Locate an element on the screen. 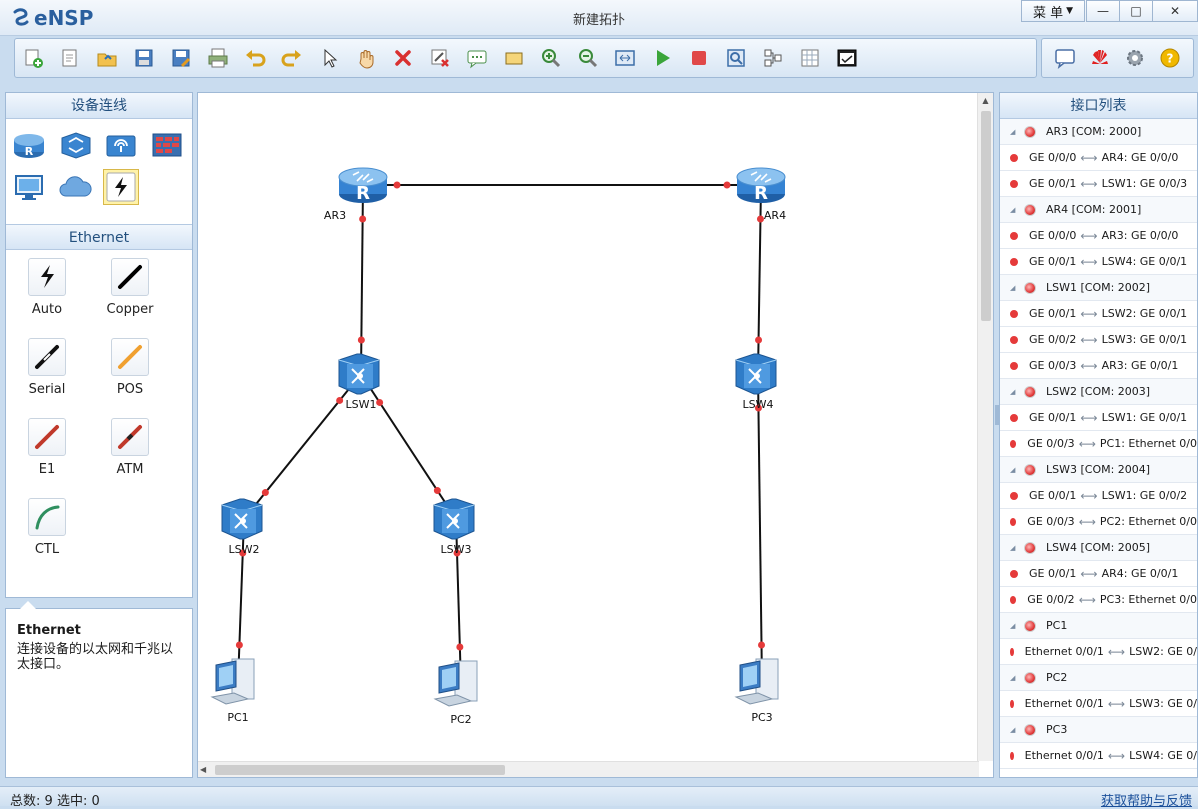 This screenshot has width=1198, height=809. cable-serial-button: Serial is located at coordinates (47, 367).